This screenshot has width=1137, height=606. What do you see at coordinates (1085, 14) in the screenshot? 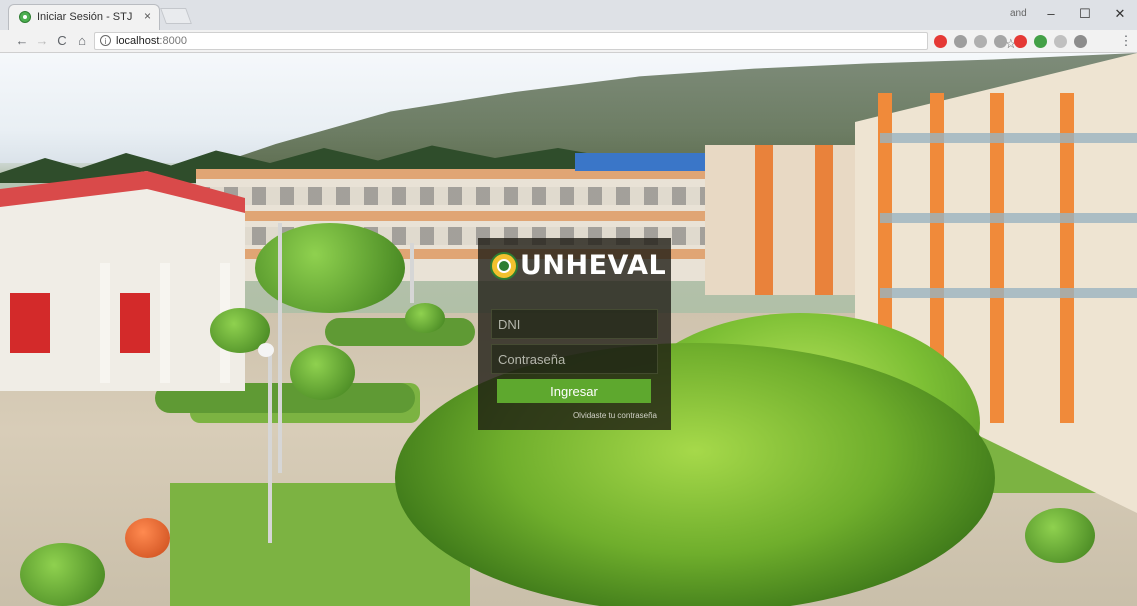
I see `maximize-button: ☐` at bounding box center [1085, 14].